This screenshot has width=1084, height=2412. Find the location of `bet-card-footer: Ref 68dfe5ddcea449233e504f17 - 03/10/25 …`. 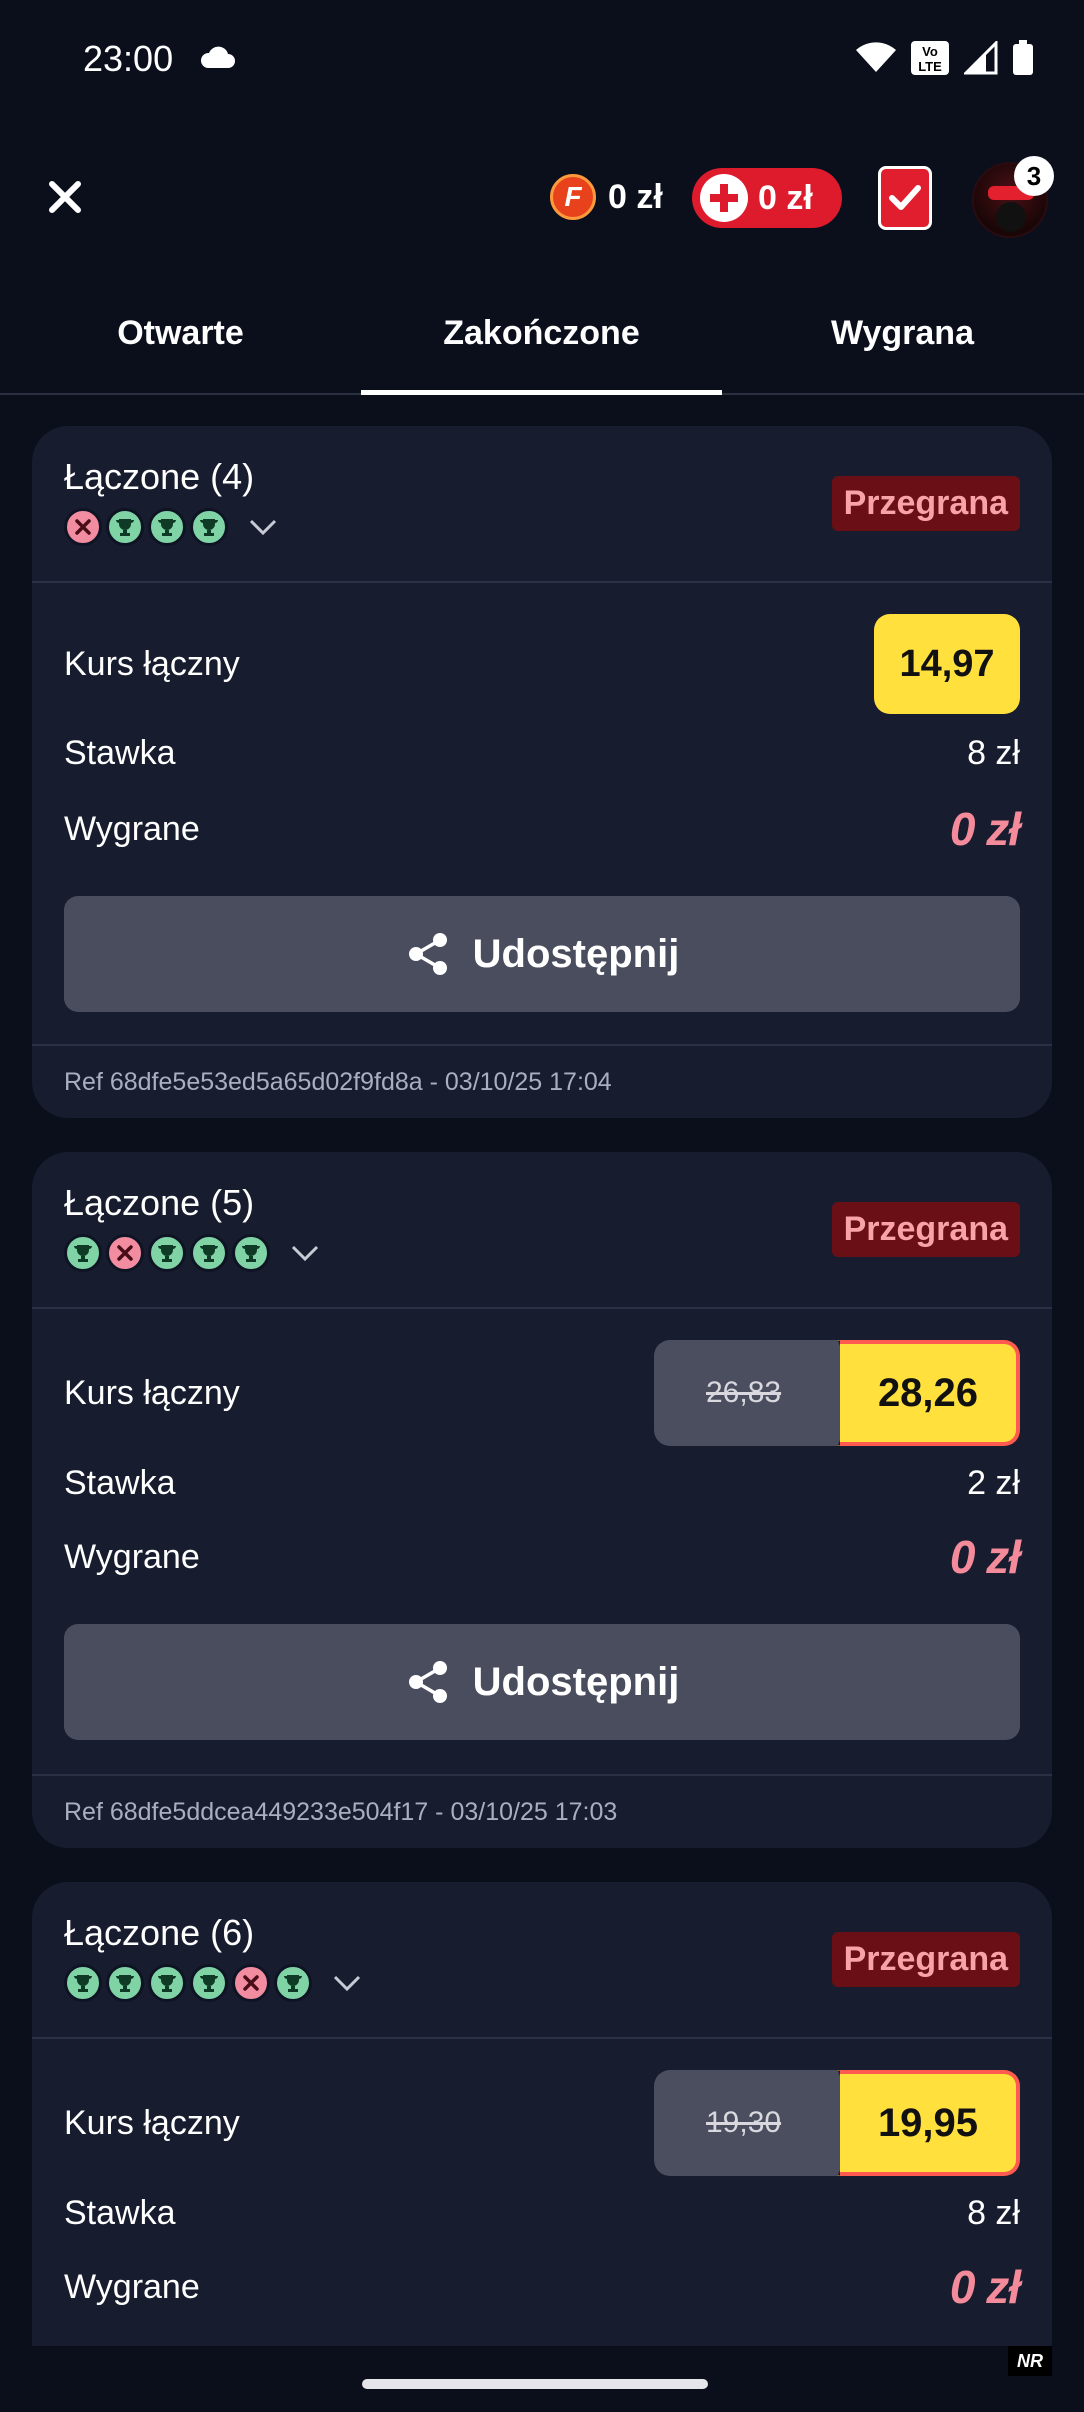

bet-card-footer: Ref 68dfe5ddcea449233e504f17 - 03/10/25 … is located at coordinates (542, 1811).